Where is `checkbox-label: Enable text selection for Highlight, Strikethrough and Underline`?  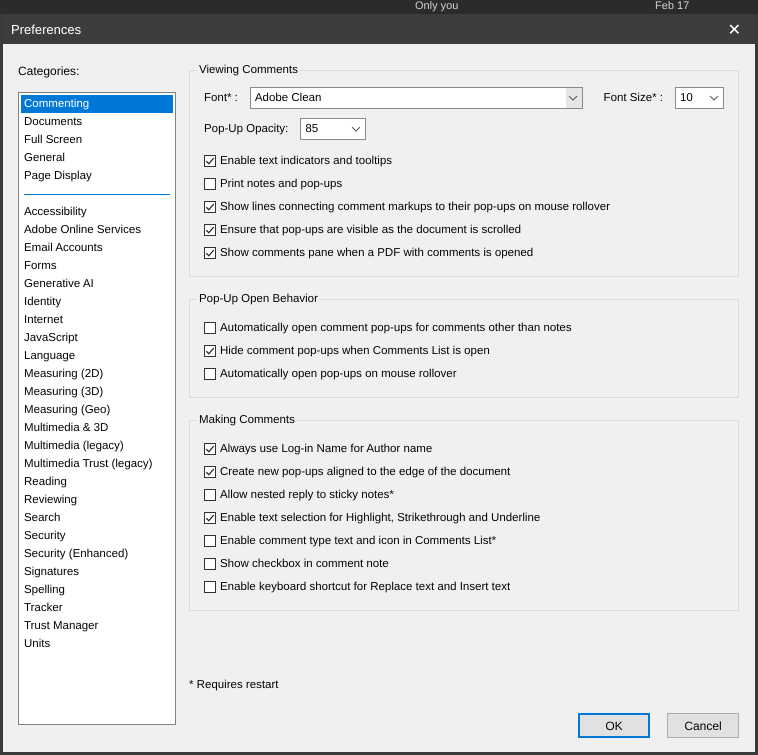
checkbox-label: Enable text selection for Highlight, Strikethrough and Underline is located at coordinates (380, 518).